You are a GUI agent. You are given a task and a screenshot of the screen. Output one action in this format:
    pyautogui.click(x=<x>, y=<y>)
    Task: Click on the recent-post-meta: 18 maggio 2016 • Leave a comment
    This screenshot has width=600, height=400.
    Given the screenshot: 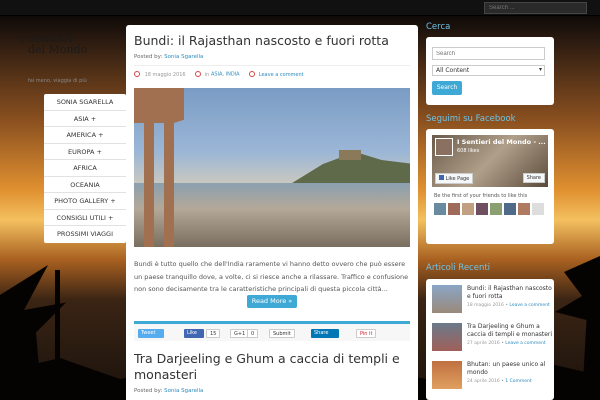 What is the action you would take?
    pyautogui.click(x=508, y=305)
    